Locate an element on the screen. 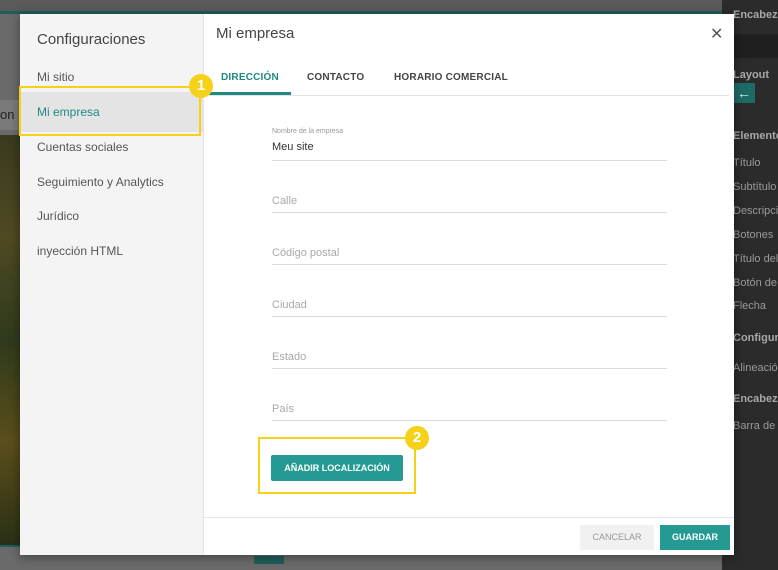 The width and height of the screenshot is (778, 570). city-field: Ciudad is located at coordinates (469, 305).